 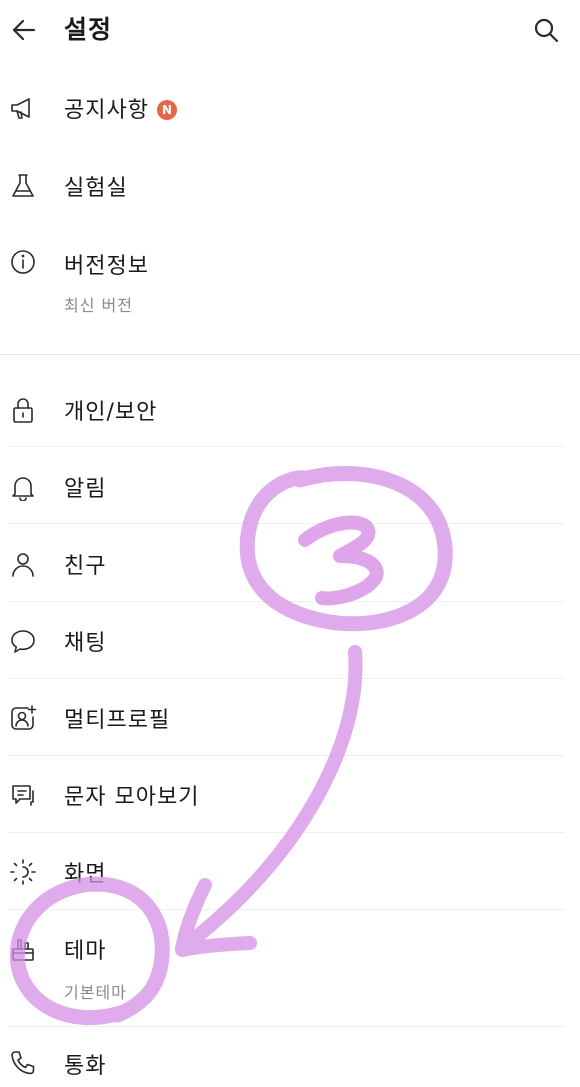 I want to click on profile-plus-icon, so click(x=23, y=718).